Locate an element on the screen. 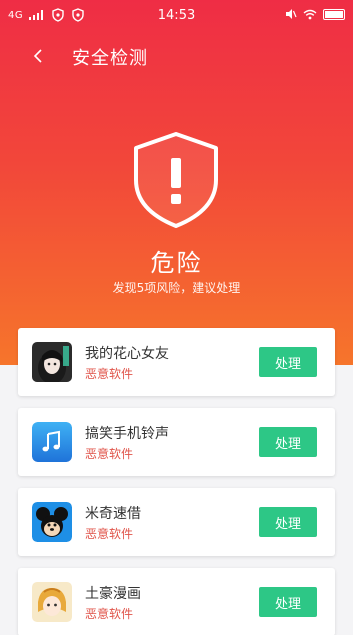 The width and height of the screenshot is (353, 635). shield-exclamation-icon is located at coordinates (176, 180).